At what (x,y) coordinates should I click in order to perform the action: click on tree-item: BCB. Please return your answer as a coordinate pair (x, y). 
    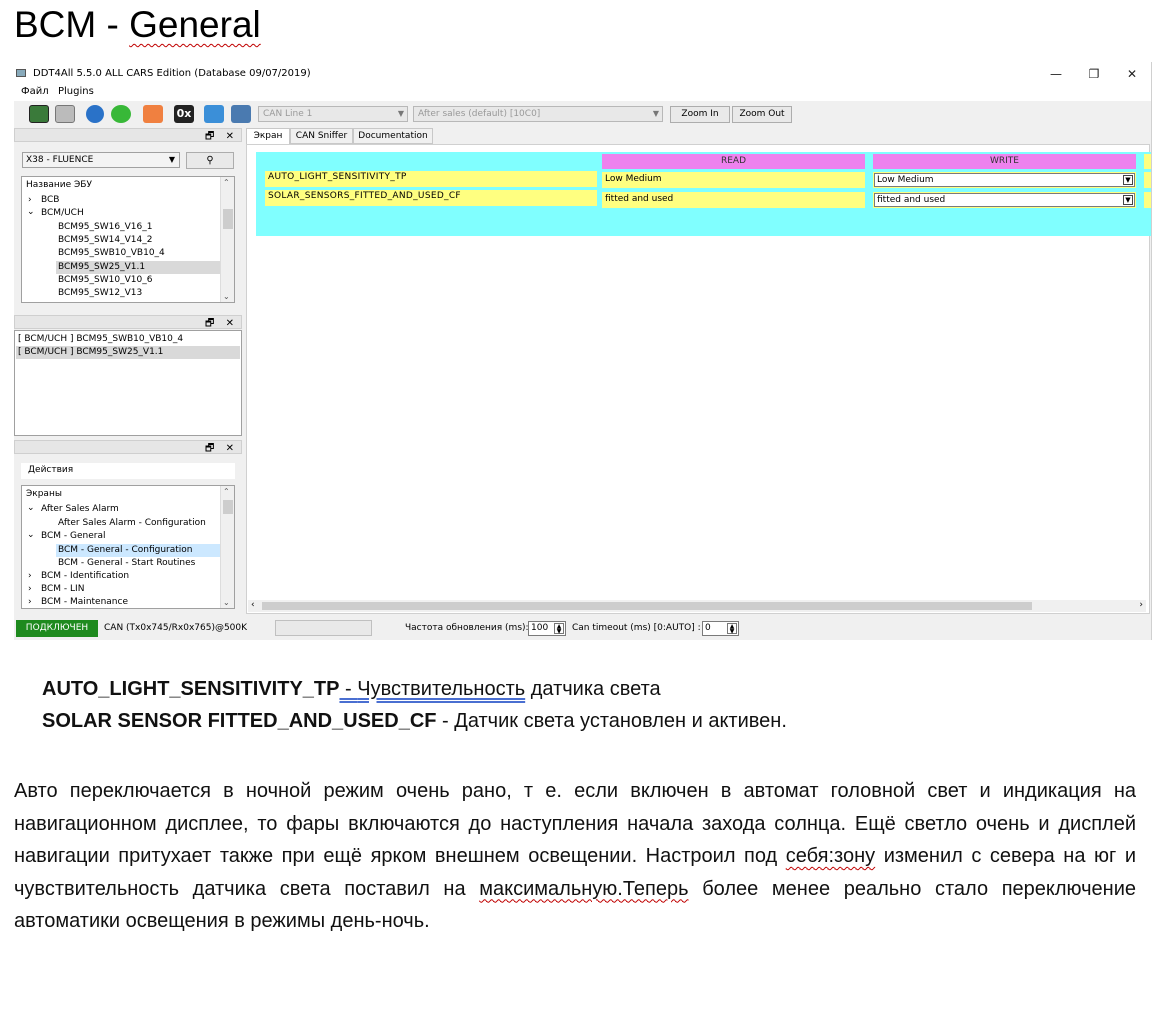
    Looking at the image, I should click on (50, 200).